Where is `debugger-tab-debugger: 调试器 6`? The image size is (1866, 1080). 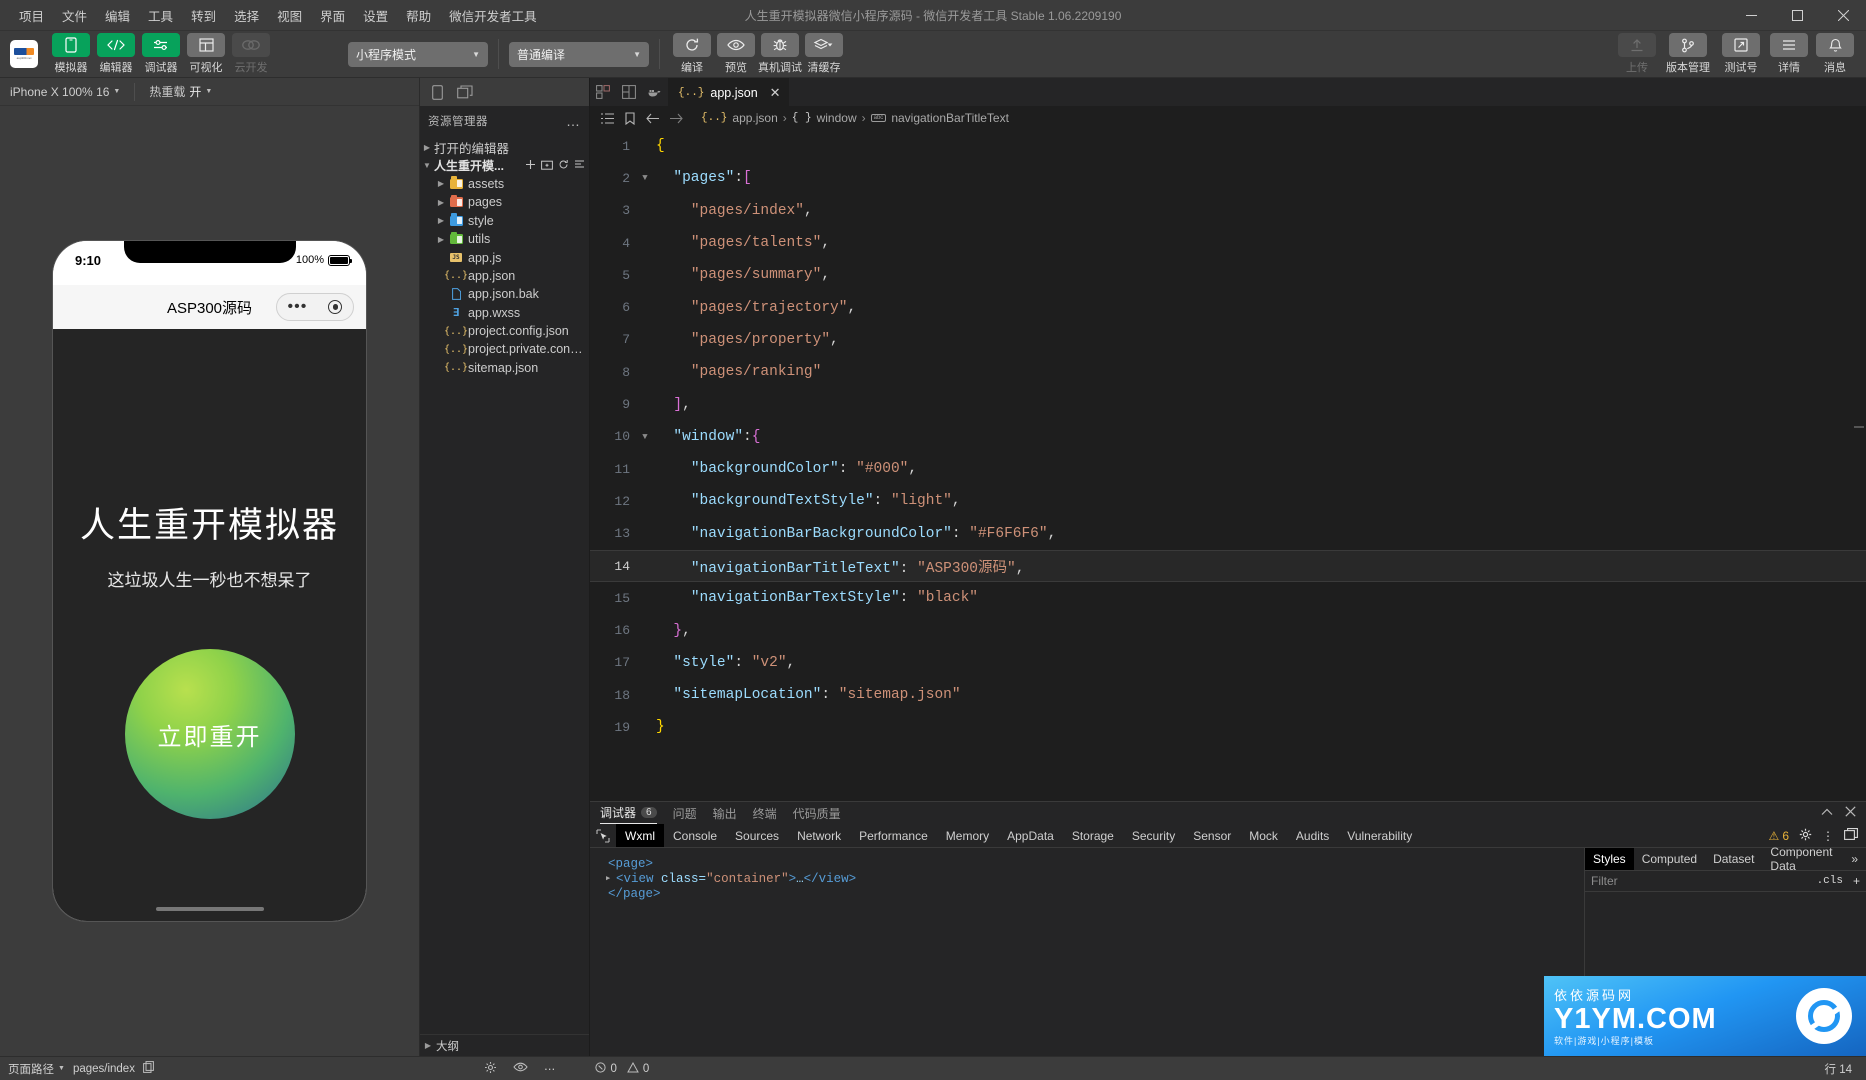
debugger-tab-debugger: 调试器 6 is located at coordinates (628, 813).